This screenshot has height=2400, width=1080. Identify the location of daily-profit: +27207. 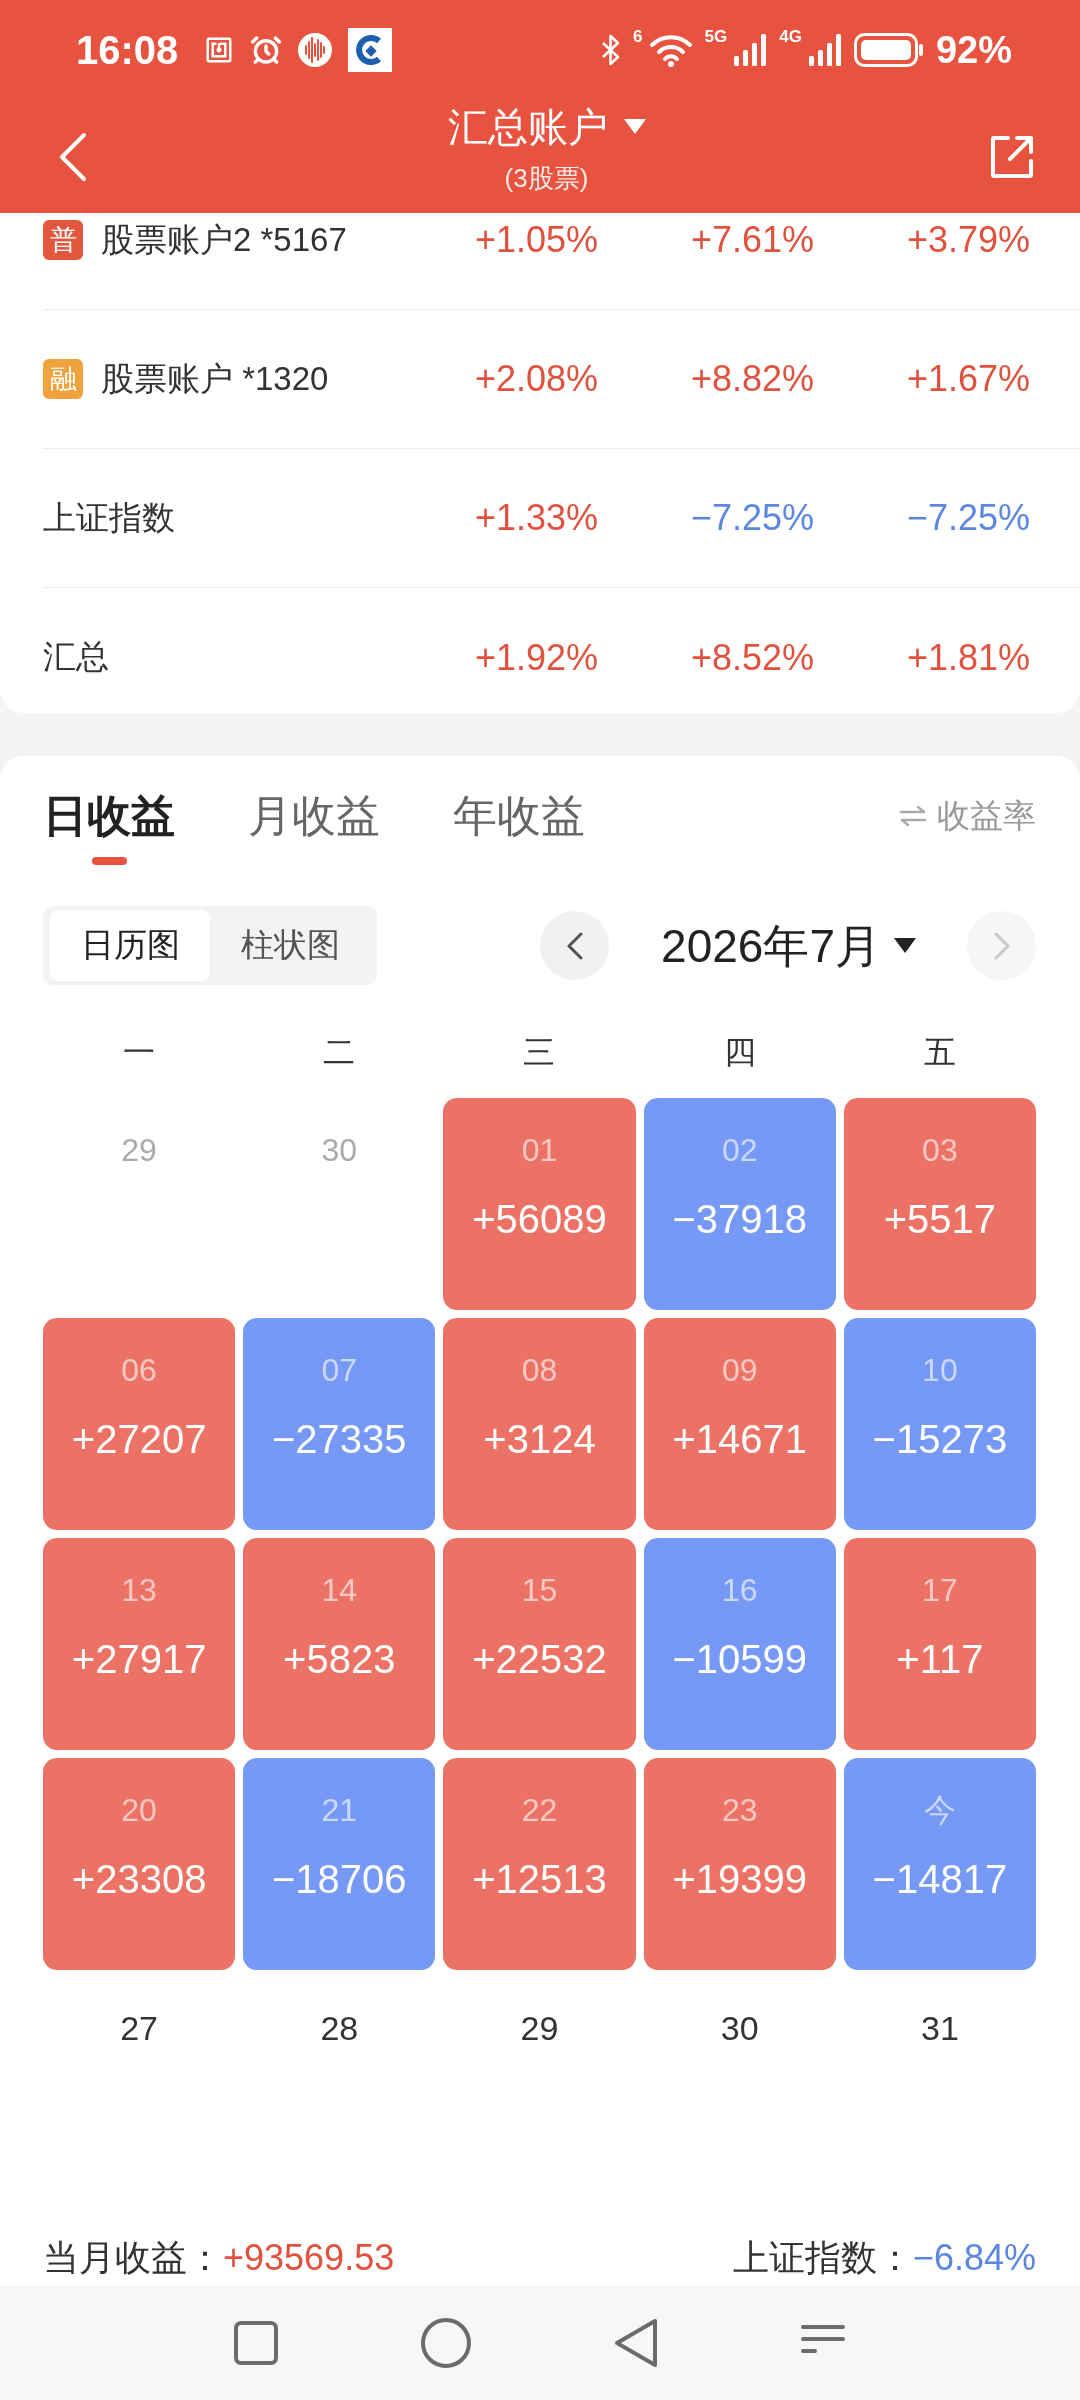
(139, 1439).